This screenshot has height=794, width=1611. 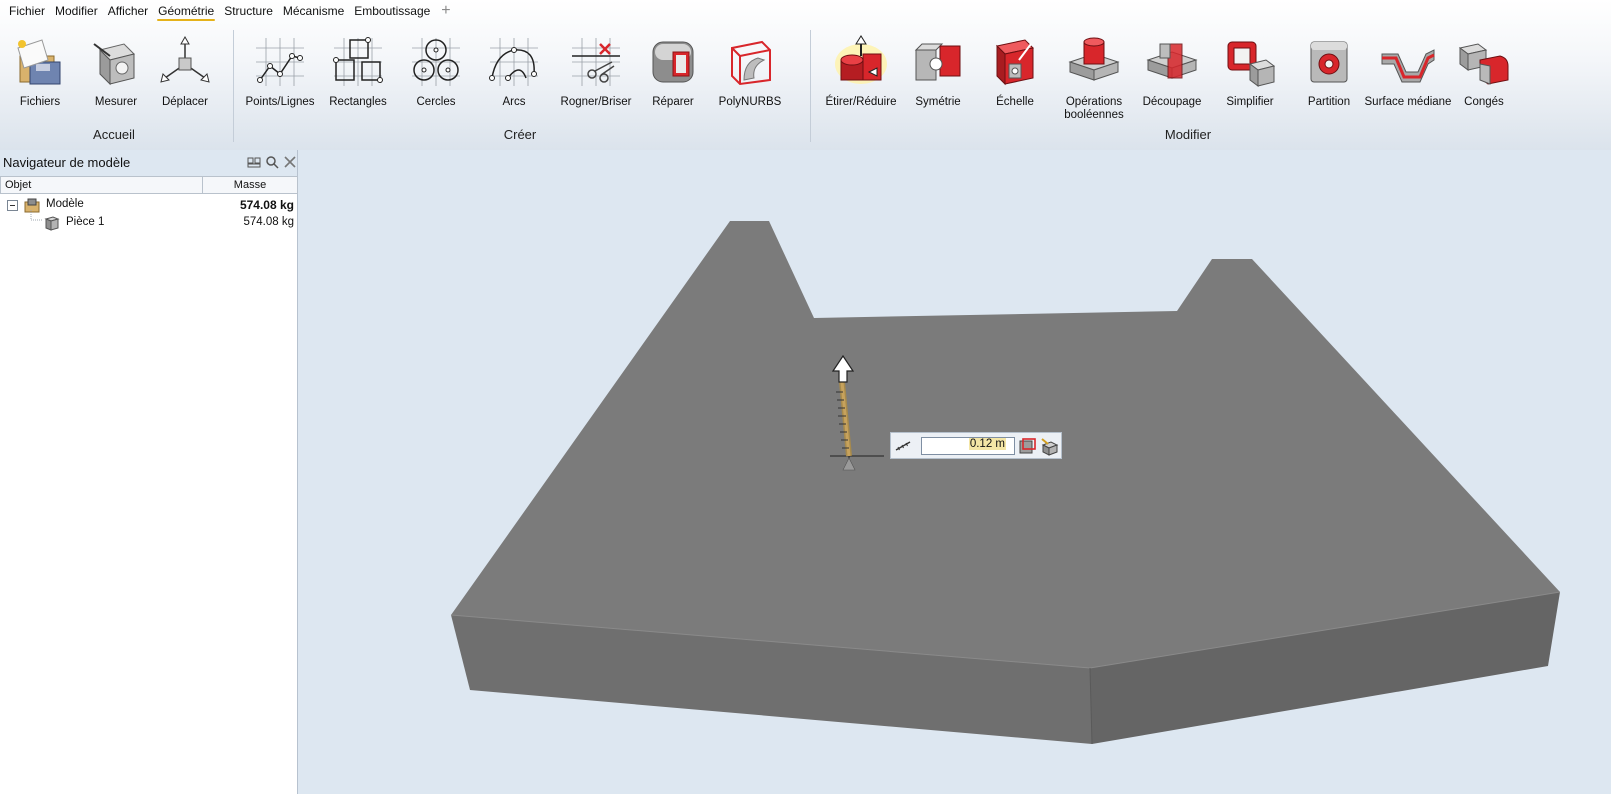 What do you see at coordinates (313, 11) in the screenshot?
I see `menu-tab-mecanisme: Mécanisme` at bounding box center [313, 11].